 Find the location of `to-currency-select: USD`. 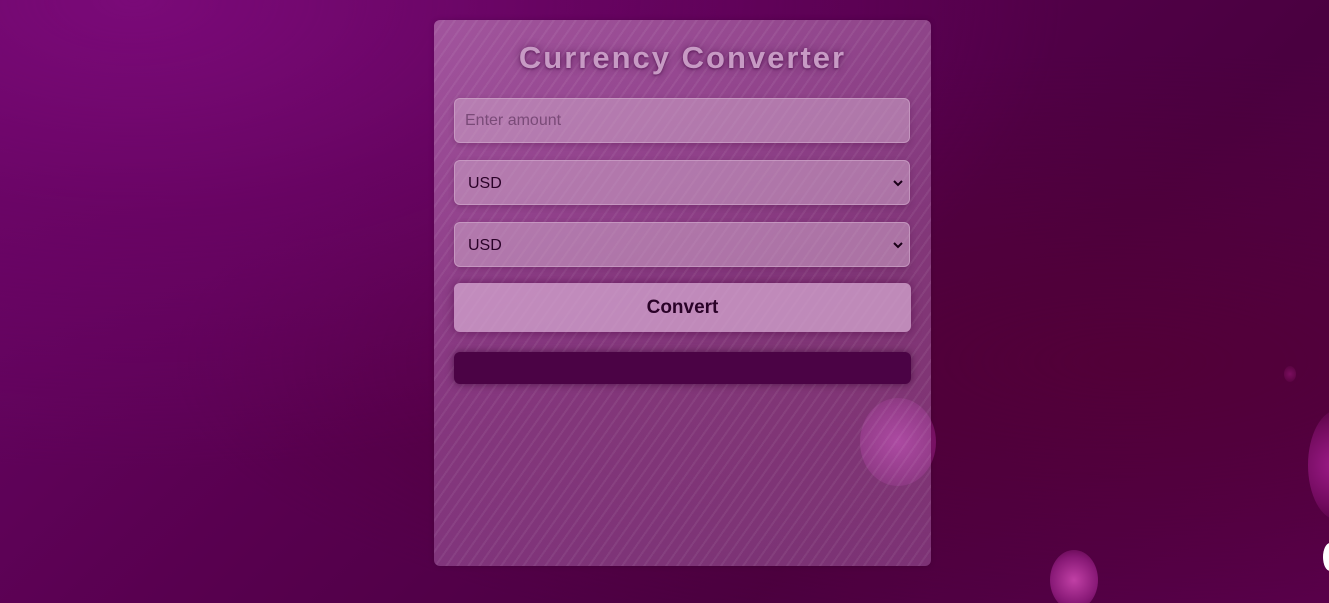

to-currency-select: USD is located at coordinates (682, 244).